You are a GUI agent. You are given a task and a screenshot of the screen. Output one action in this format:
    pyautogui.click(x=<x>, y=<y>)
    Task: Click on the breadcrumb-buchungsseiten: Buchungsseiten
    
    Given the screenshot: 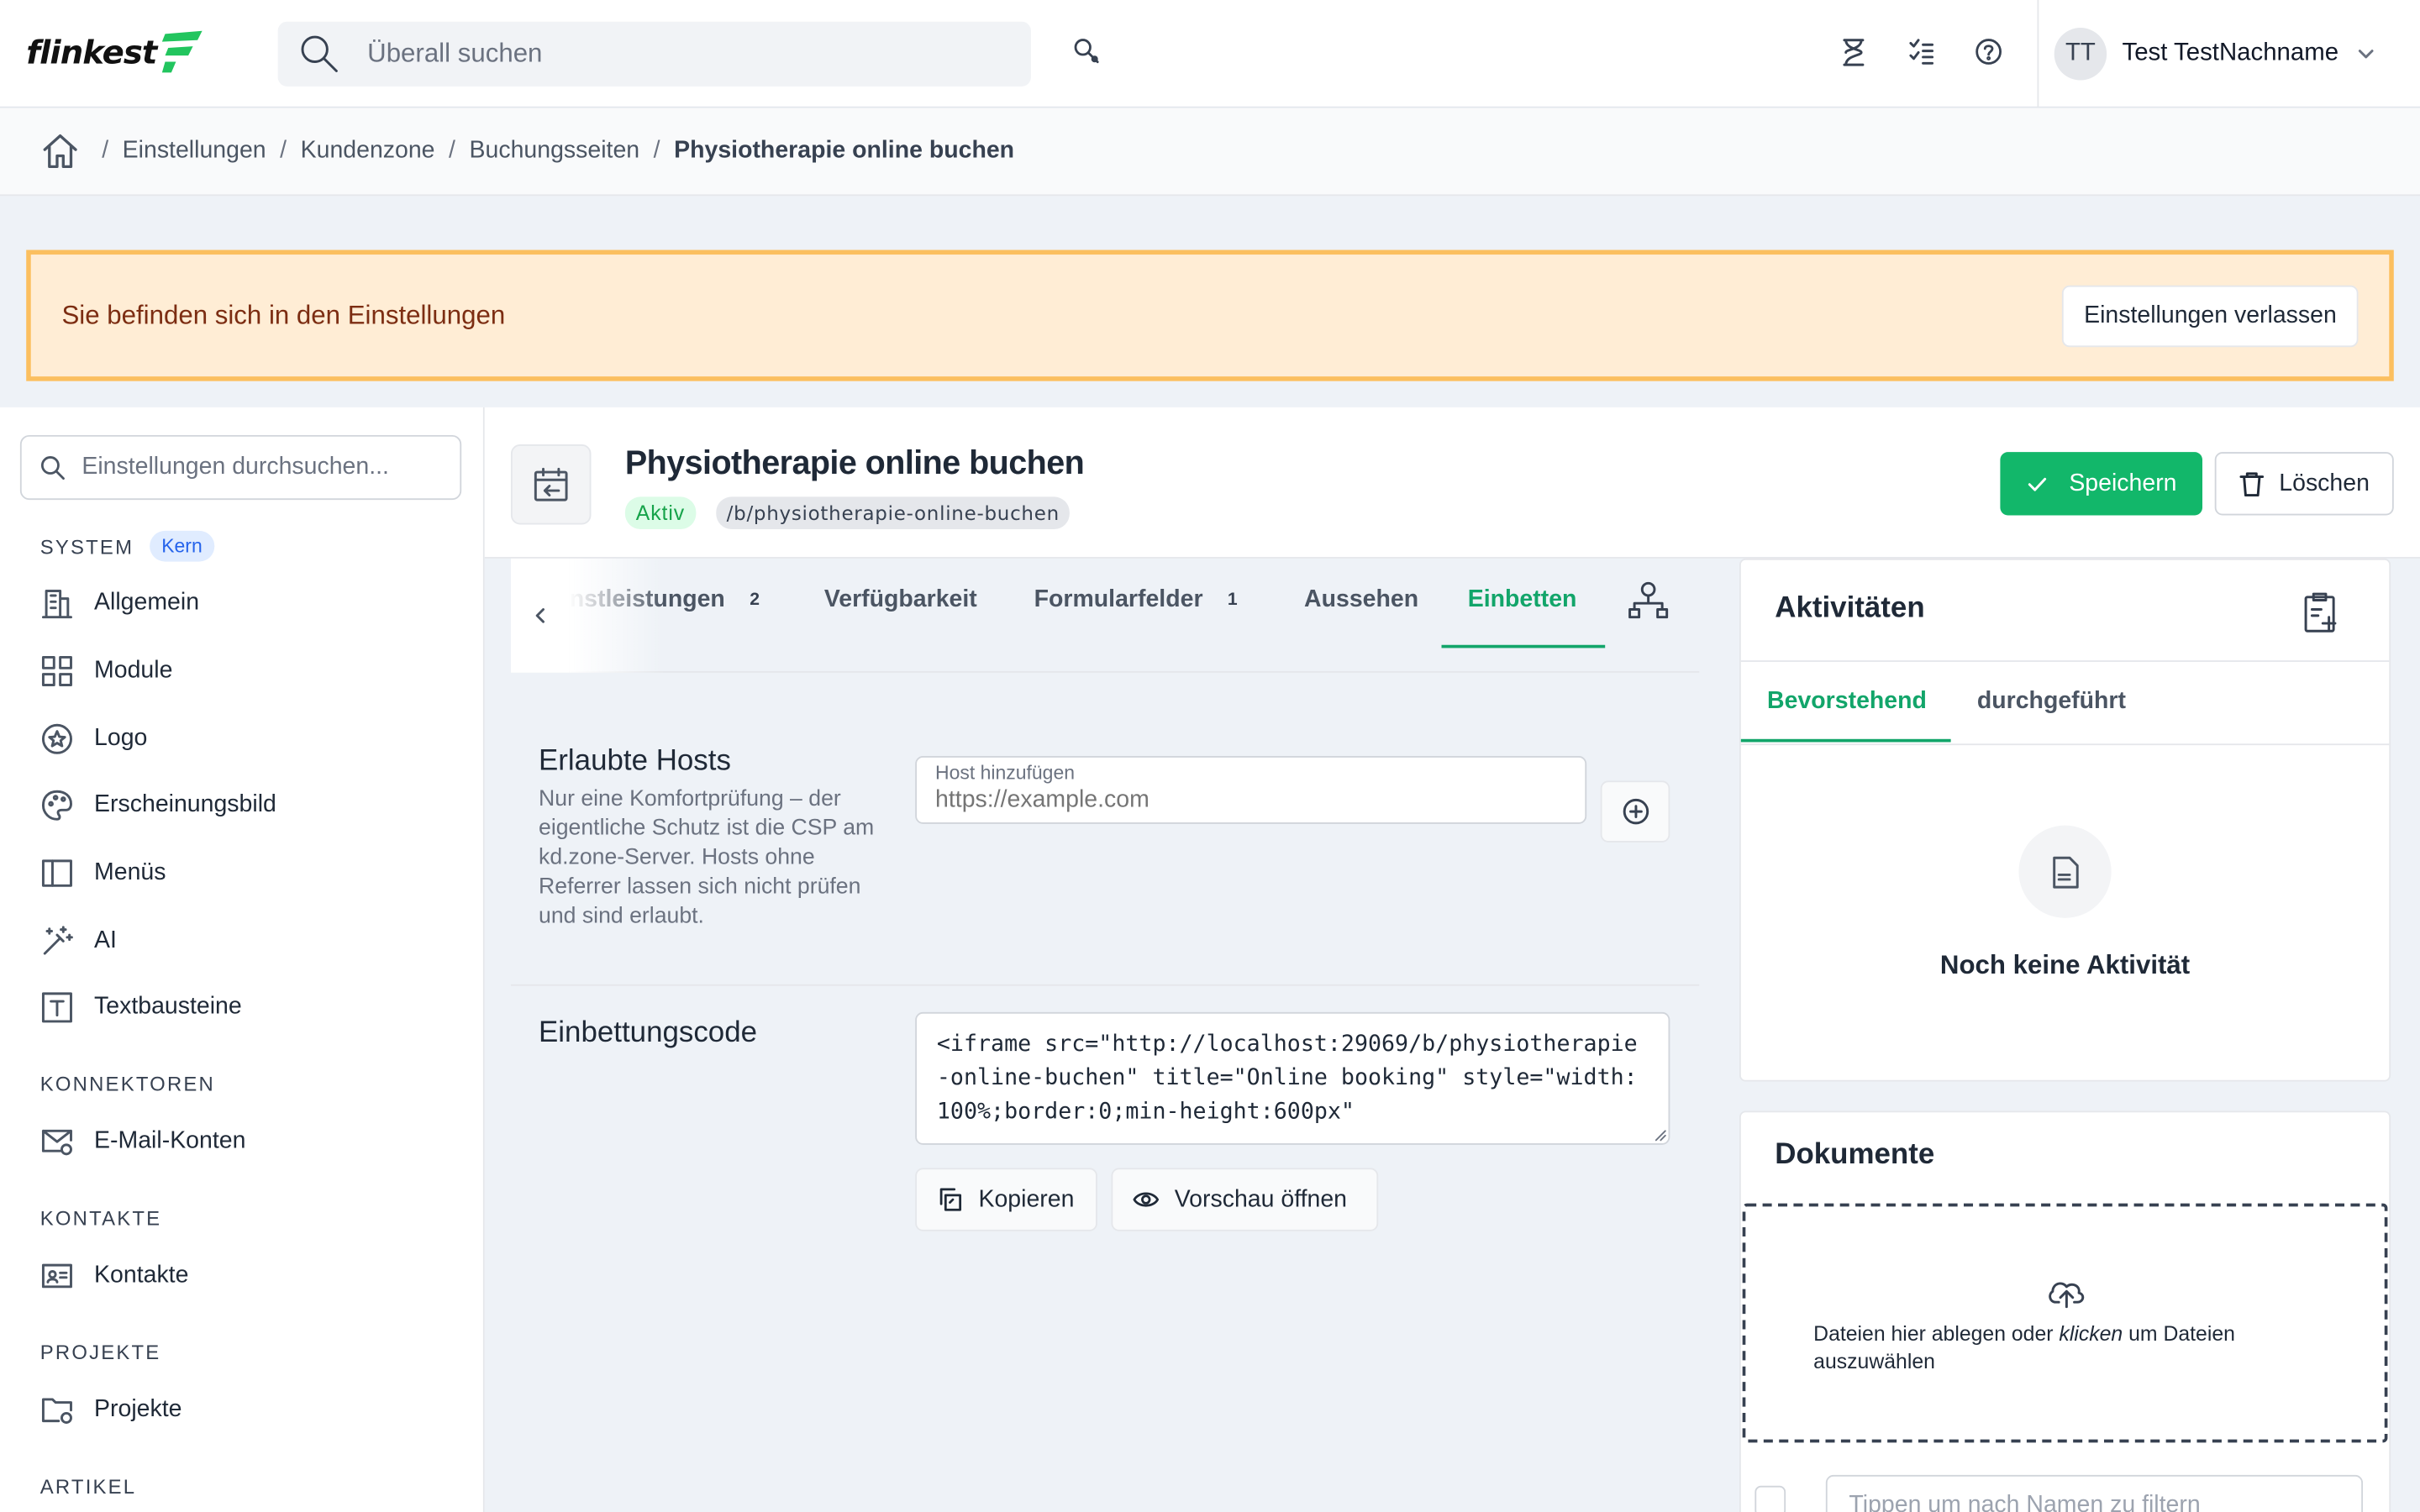 What is the action you would take?
    pyautogui.click(x=555, y=151)
    